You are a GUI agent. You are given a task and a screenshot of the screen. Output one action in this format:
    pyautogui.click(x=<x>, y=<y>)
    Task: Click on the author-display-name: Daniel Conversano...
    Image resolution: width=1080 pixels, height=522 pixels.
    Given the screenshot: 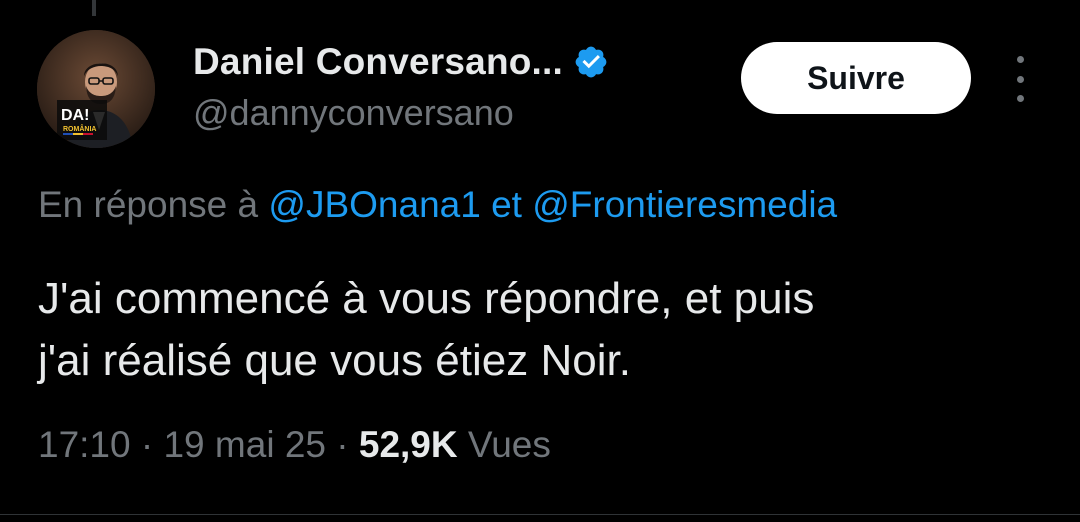 What is the action you would take?
    pyautogui.click(x=378, y=62)
    